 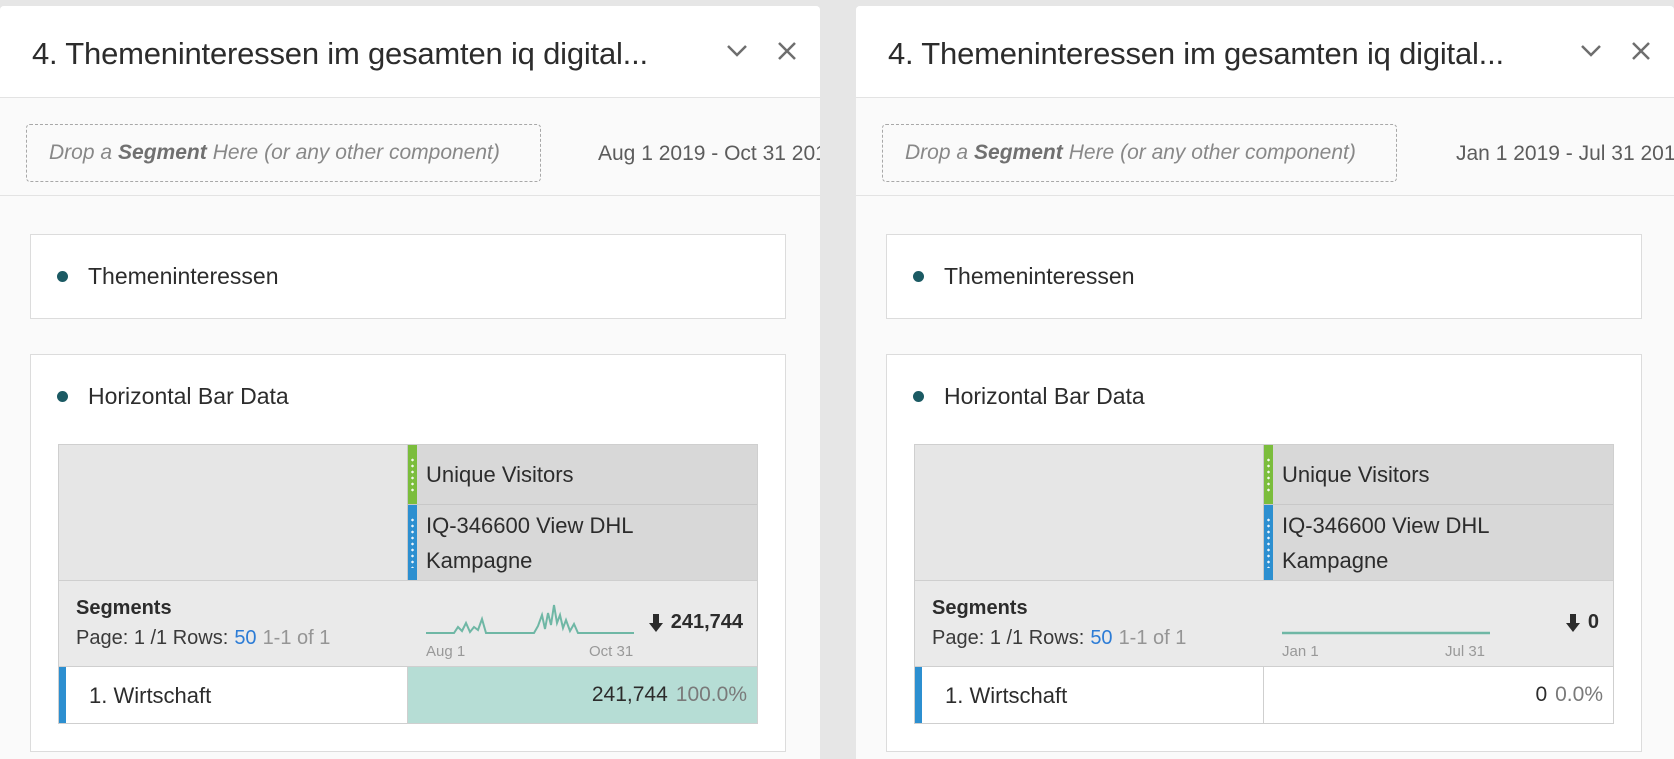 What do you see at coordinates (1541, 694) in the screenshot?
I see `row-value: 0` at bounding box center [1541, 694].